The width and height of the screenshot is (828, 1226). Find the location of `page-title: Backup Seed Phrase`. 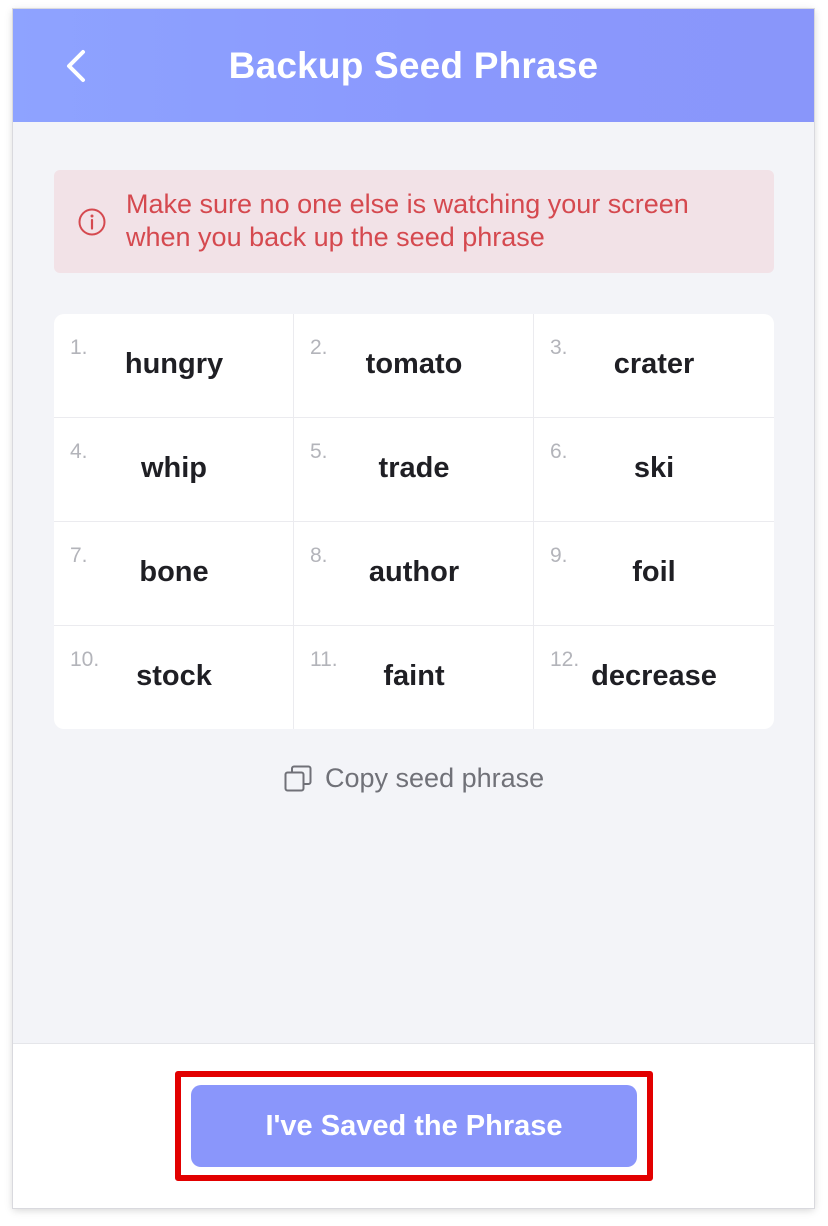

page-title: Backup Seed Phrase is located at coordinates (413, 65).